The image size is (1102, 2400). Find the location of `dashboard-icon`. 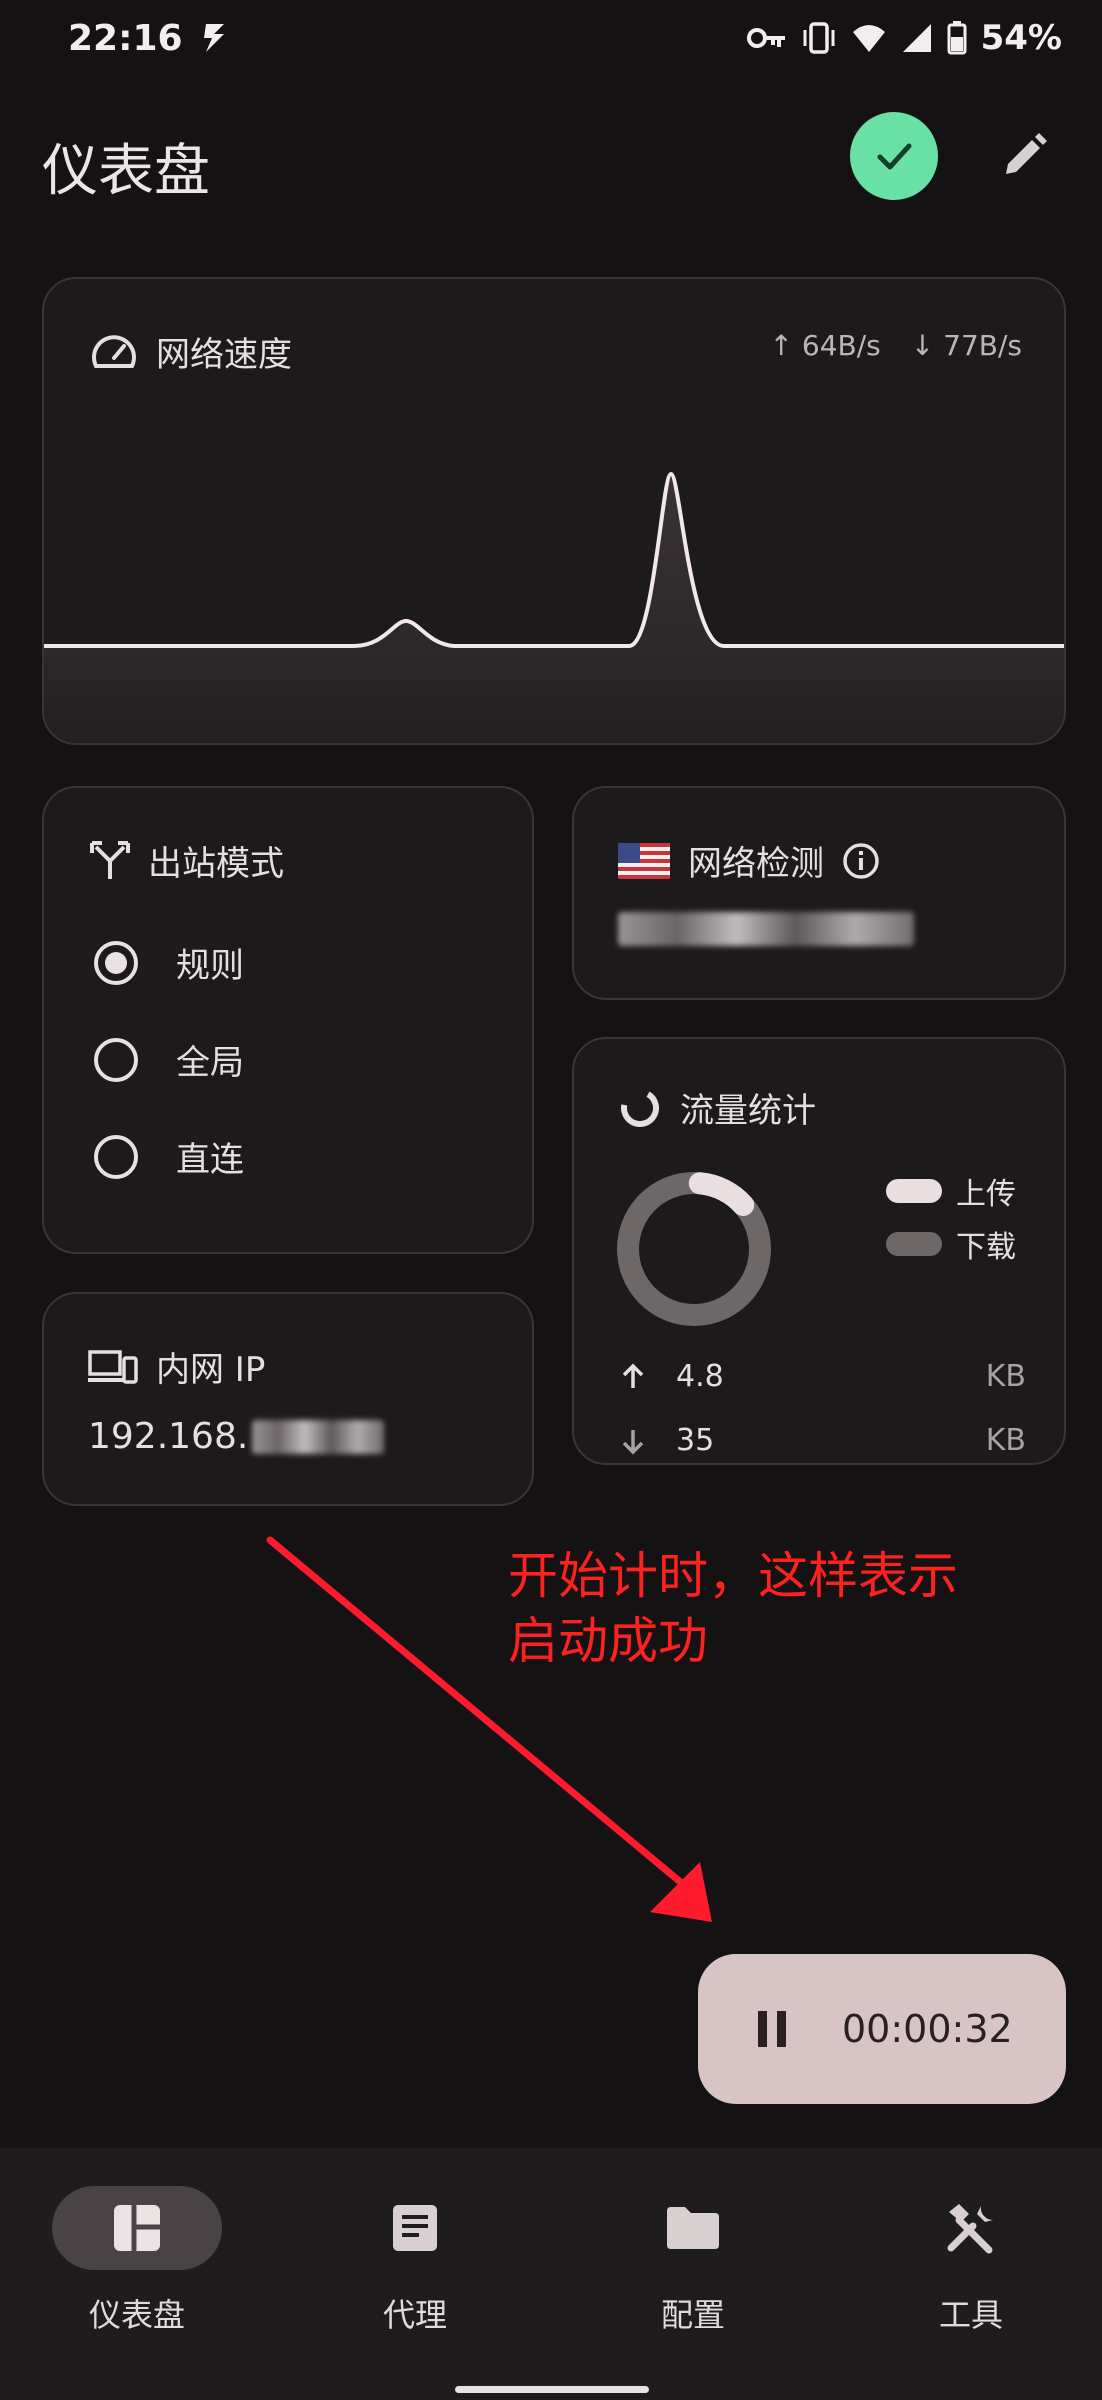

dashboard-icon is located at coordinates (137, 2228).